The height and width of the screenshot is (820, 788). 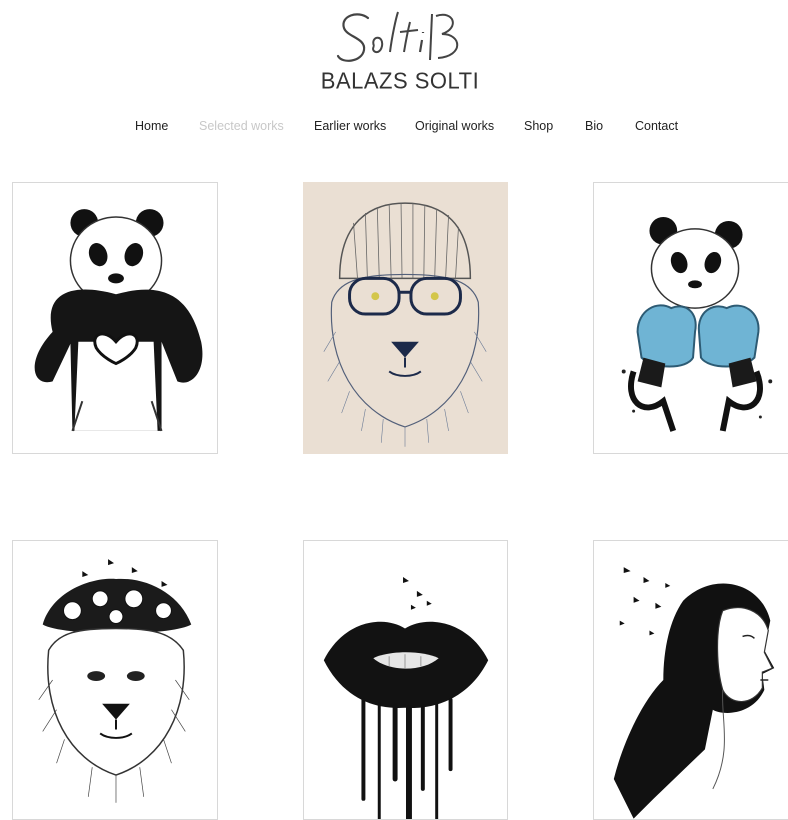 I want to click on artwork-tile-lion-glasses, so click(x=405, y=318).